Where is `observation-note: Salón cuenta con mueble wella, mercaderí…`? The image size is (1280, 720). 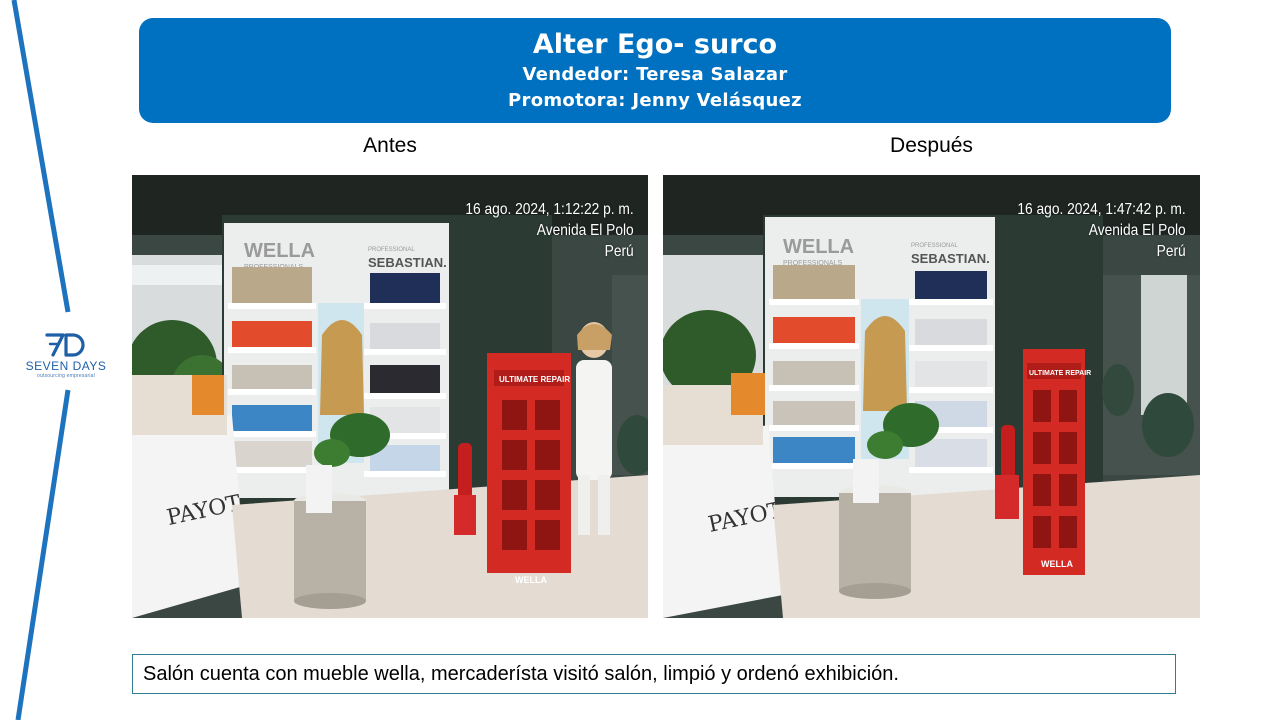 observation-note: Salón cuenta con mueble wella, mercaderí… is located at coordinates (654, 674).